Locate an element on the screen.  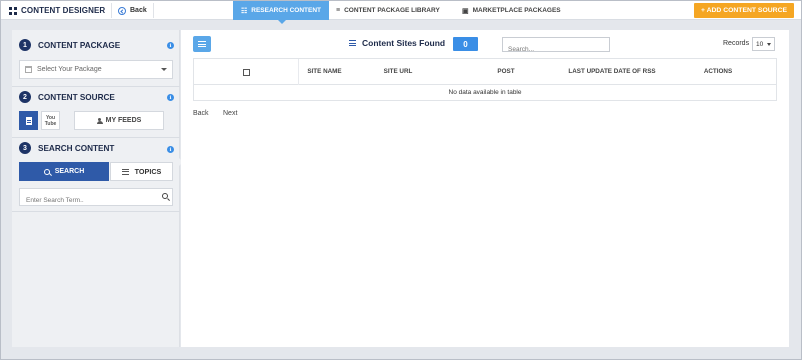
section-title: SEARCH CONTENT is located at coordinates (76, 148).